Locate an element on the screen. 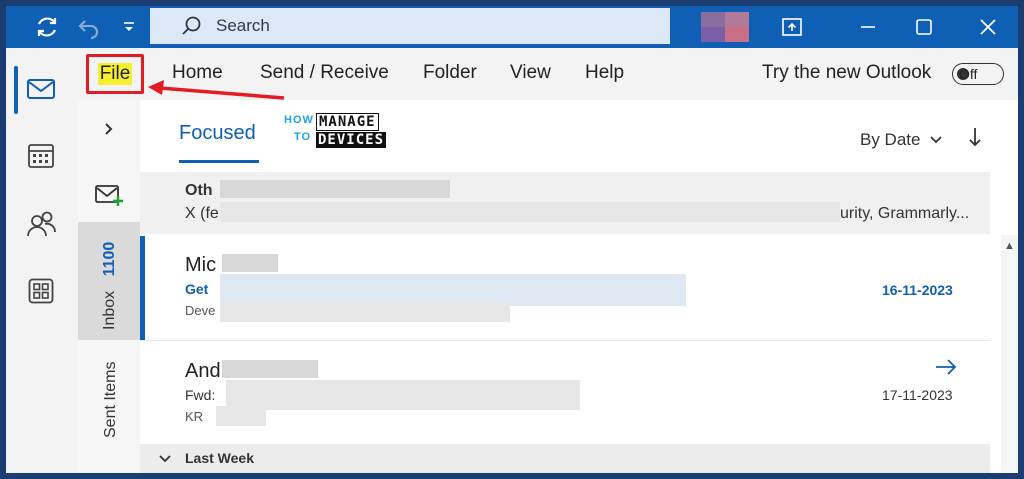 The width and height of the screenshot is (1024, 479). message-date: 17-11-2023 is located at coordinates (917, 395).